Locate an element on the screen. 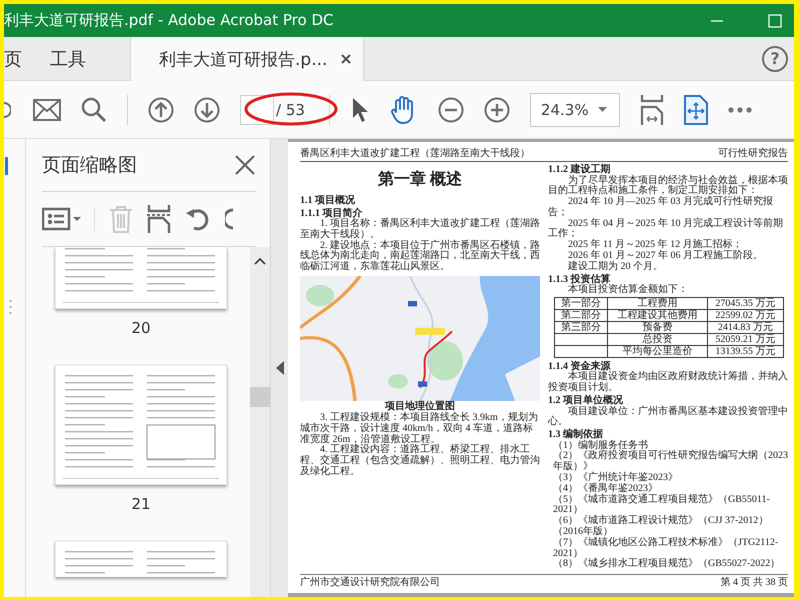  text-line: 2026 年 01 月～2027 年 06 月工程施工阶段。 is located at coordinates (665, 256).